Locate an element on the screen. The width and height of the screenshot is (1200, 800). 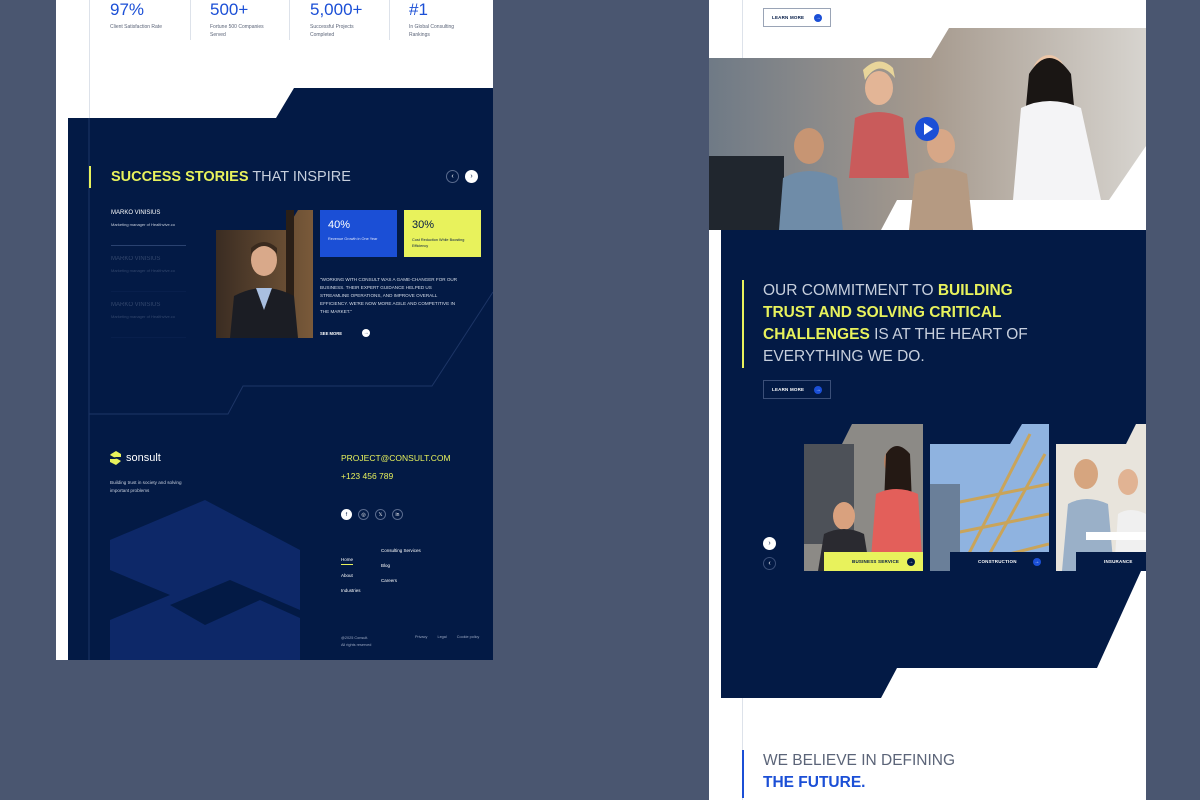
business-service-photo is located at coordinates (863, 497).